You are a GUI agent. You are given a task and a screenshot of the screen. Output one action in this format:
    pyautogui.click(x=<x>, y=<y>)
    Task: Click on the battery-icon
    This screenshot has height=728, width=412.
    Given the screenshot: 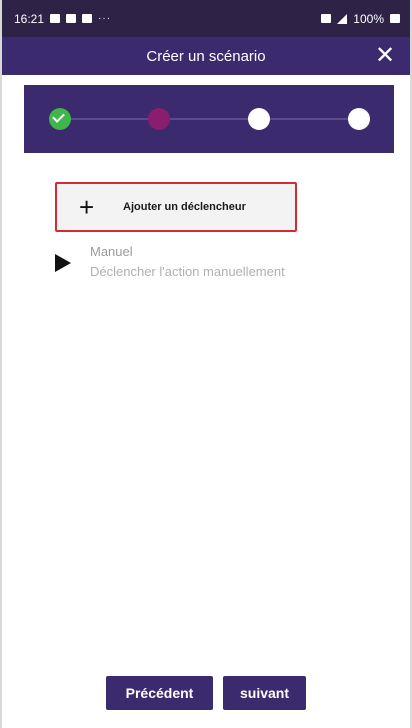 What is the action you would take?
    pyautogui.click(x=395, y=18)
    